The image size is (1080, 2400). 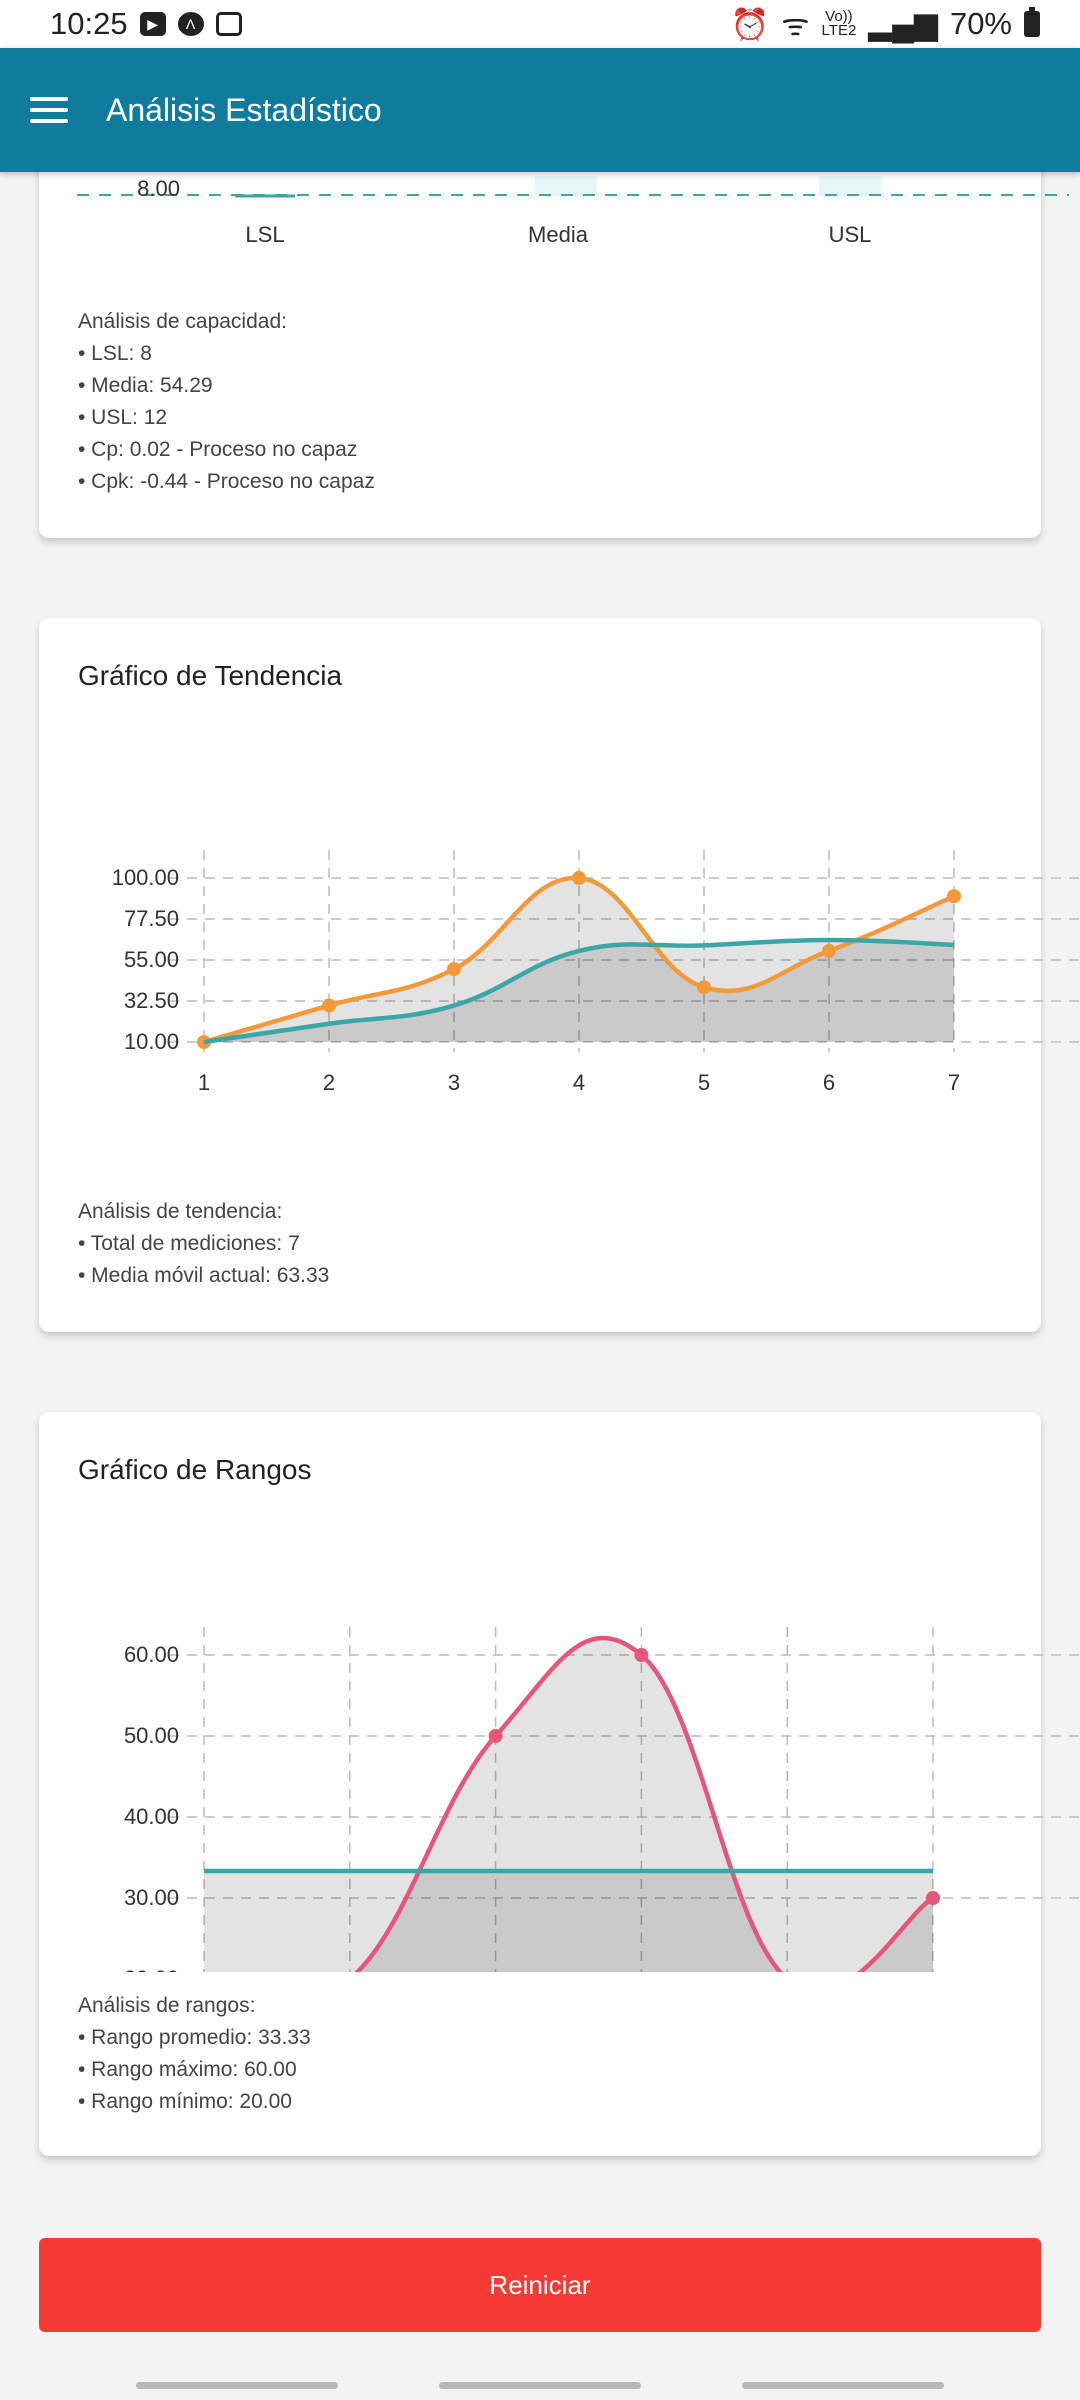 What do you see at coordinates (558, 234) in the screenshot?
I see `x-tick-media: Media` at bounding box center [558, 234].